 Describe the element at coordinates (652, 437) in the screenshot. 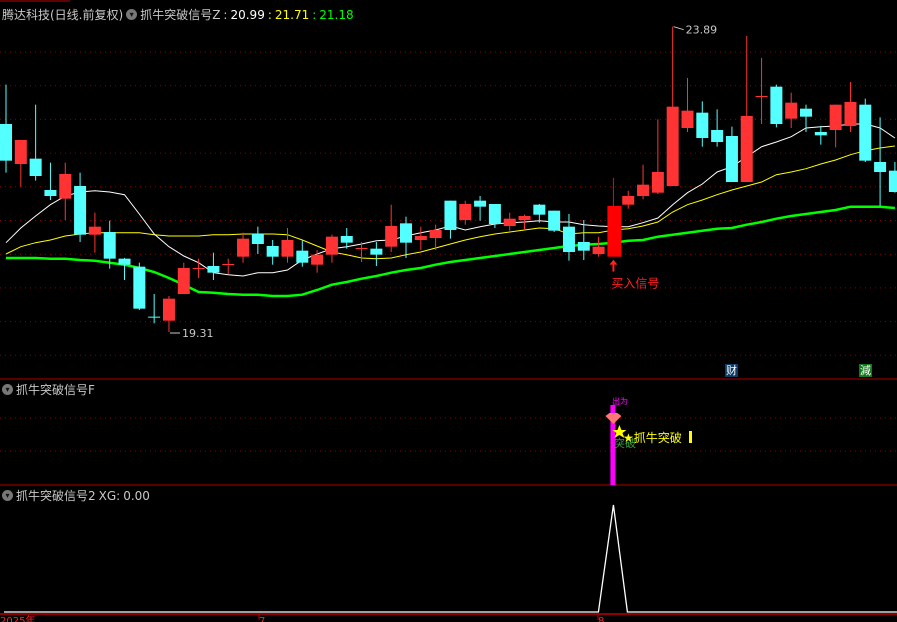

I see `signal-text: ★抓牛突破` at that location.